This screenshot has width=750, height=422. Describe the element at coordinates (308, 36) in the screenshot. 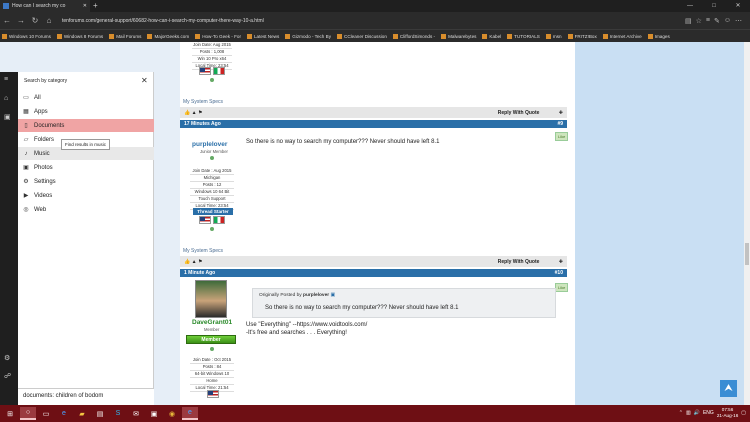

I see `favorite-link: Gizmodo - Tech By` at that location.